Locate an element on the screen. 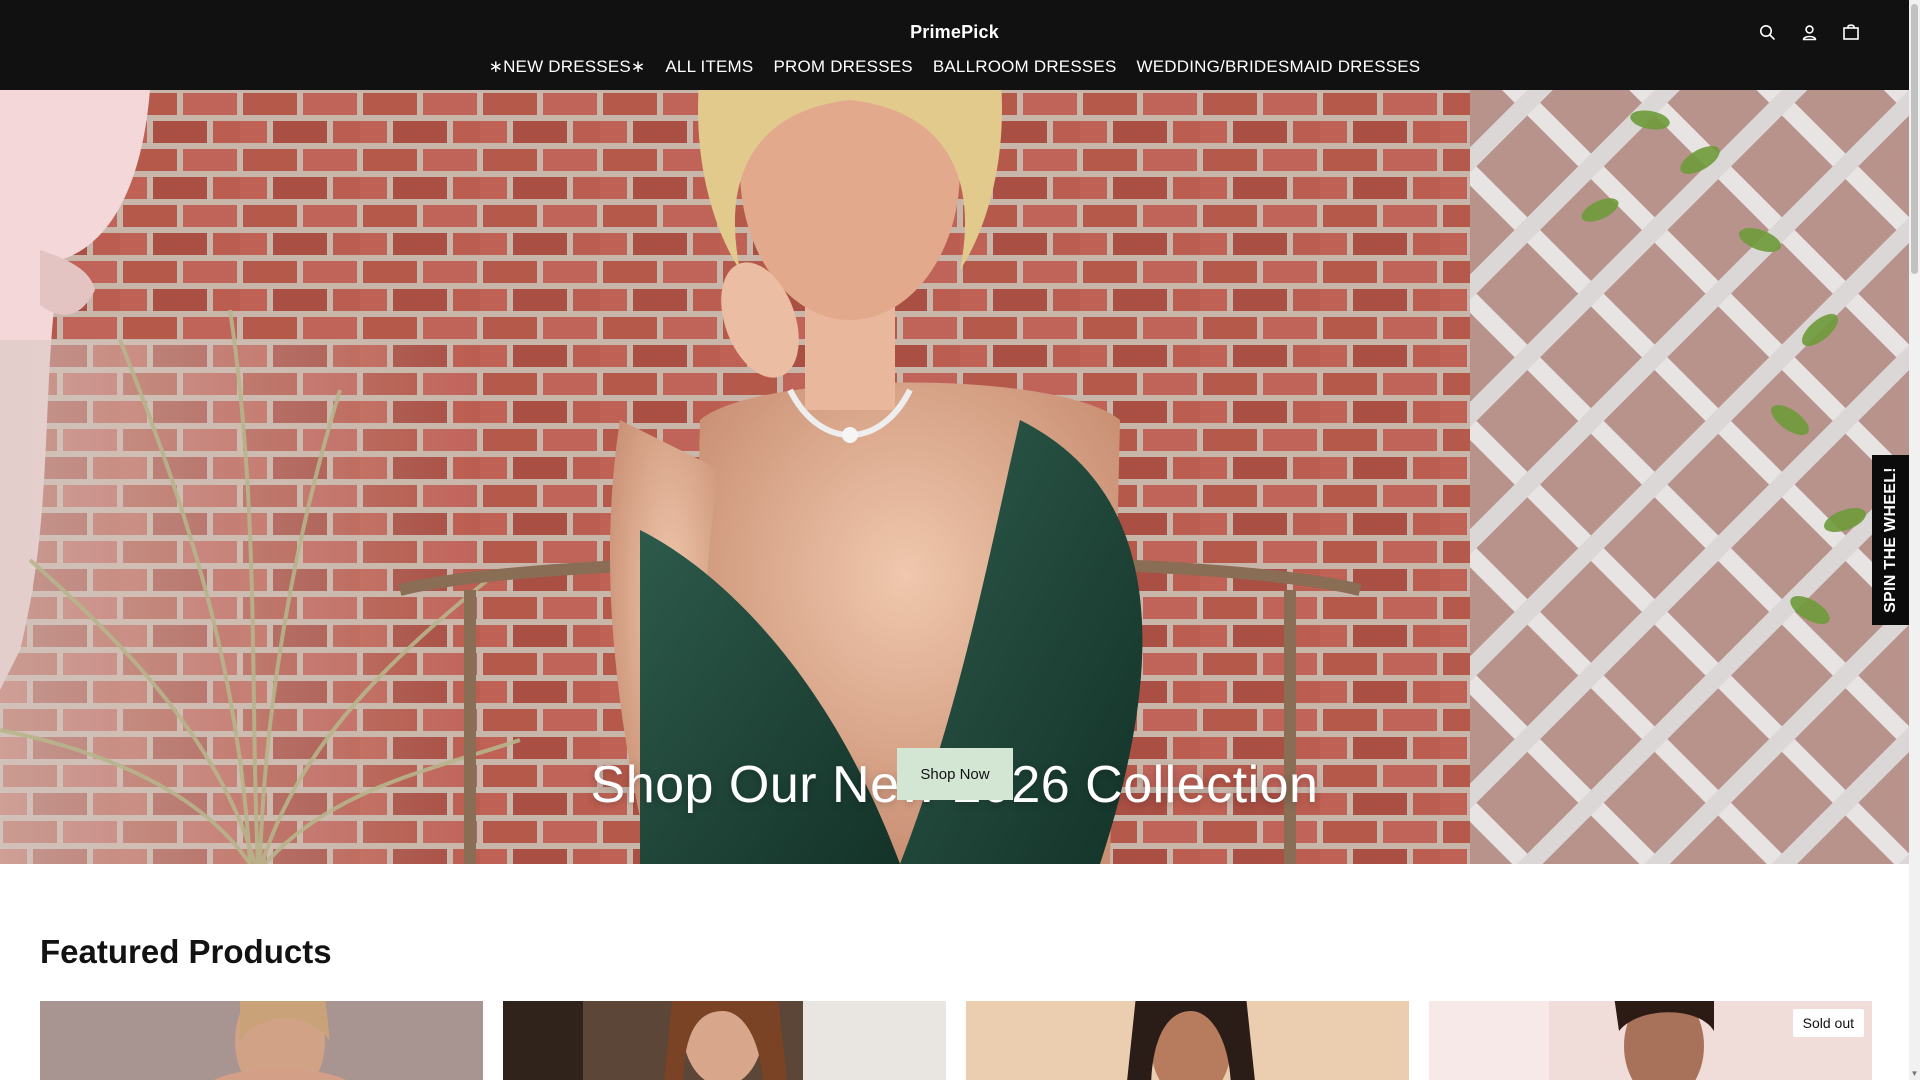  spin-the-wheel-tab: SPIN THE WHEEL! is located at coordinates (1890, 540).